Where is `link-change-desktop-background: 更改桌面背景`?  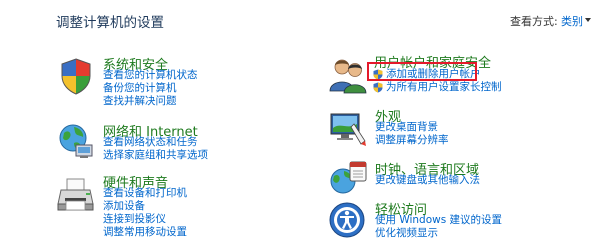
link-change-desktop-background: 更改桌面背景 is located at coordinates (406, 127).